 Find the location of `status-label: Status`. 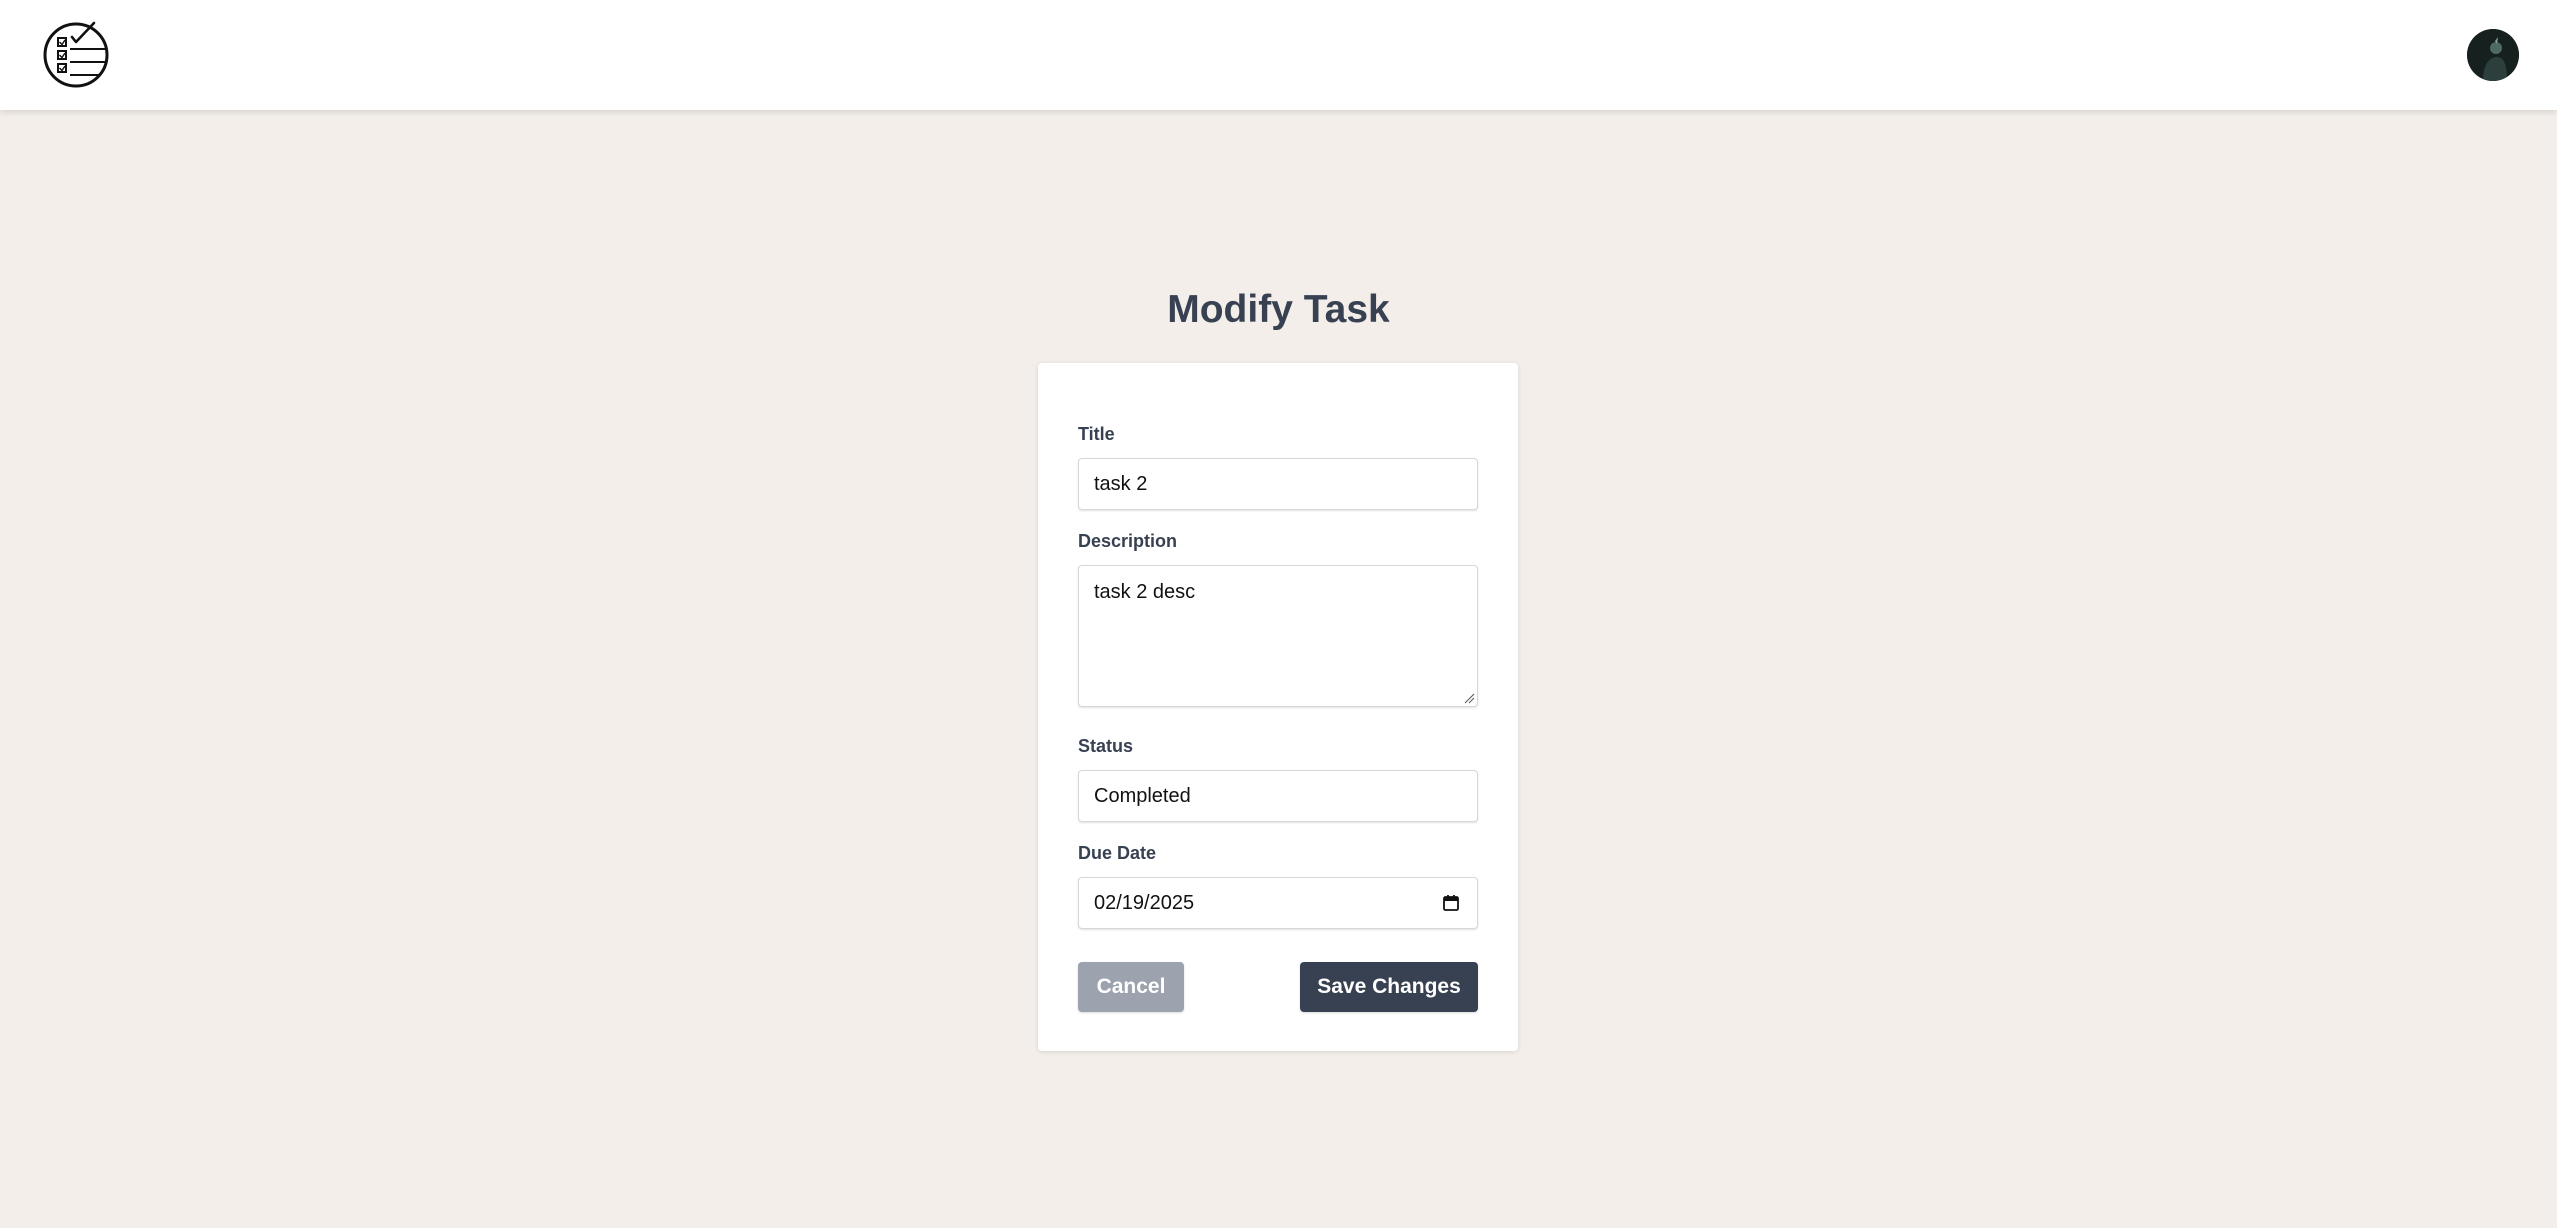

status-label: Status is located at coordinates (1106, 746).